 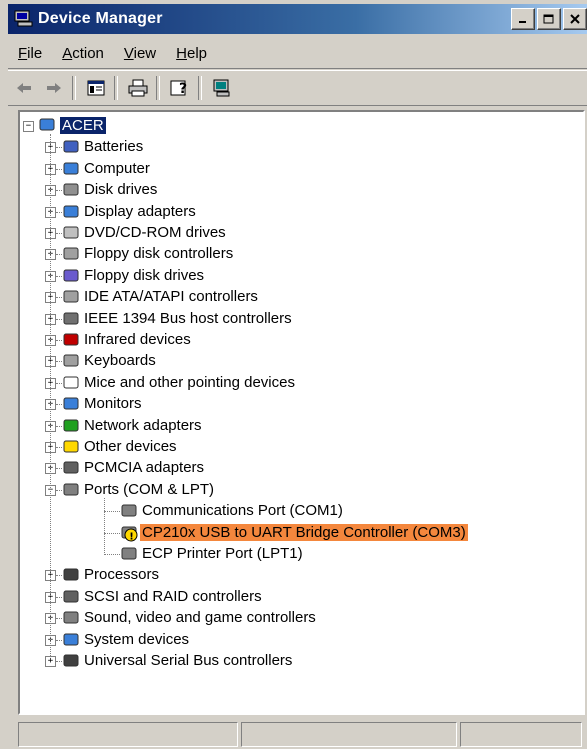 I want to click on tree-category: SCSI and RAID controllers, so click(x=173, y=596).